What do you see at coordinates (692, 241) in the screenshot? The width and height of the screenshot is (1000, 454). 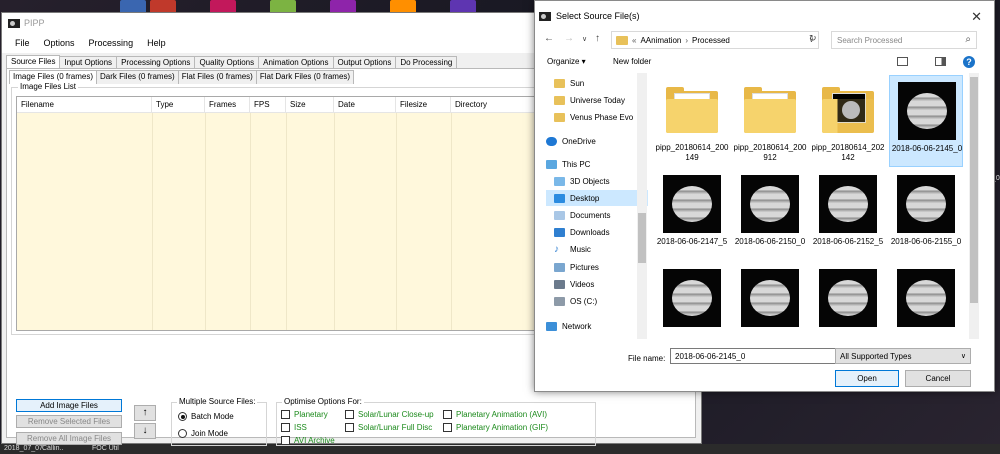 I see `file-name: 2018-06-06-2147_5` at bounding box center [692, 241].